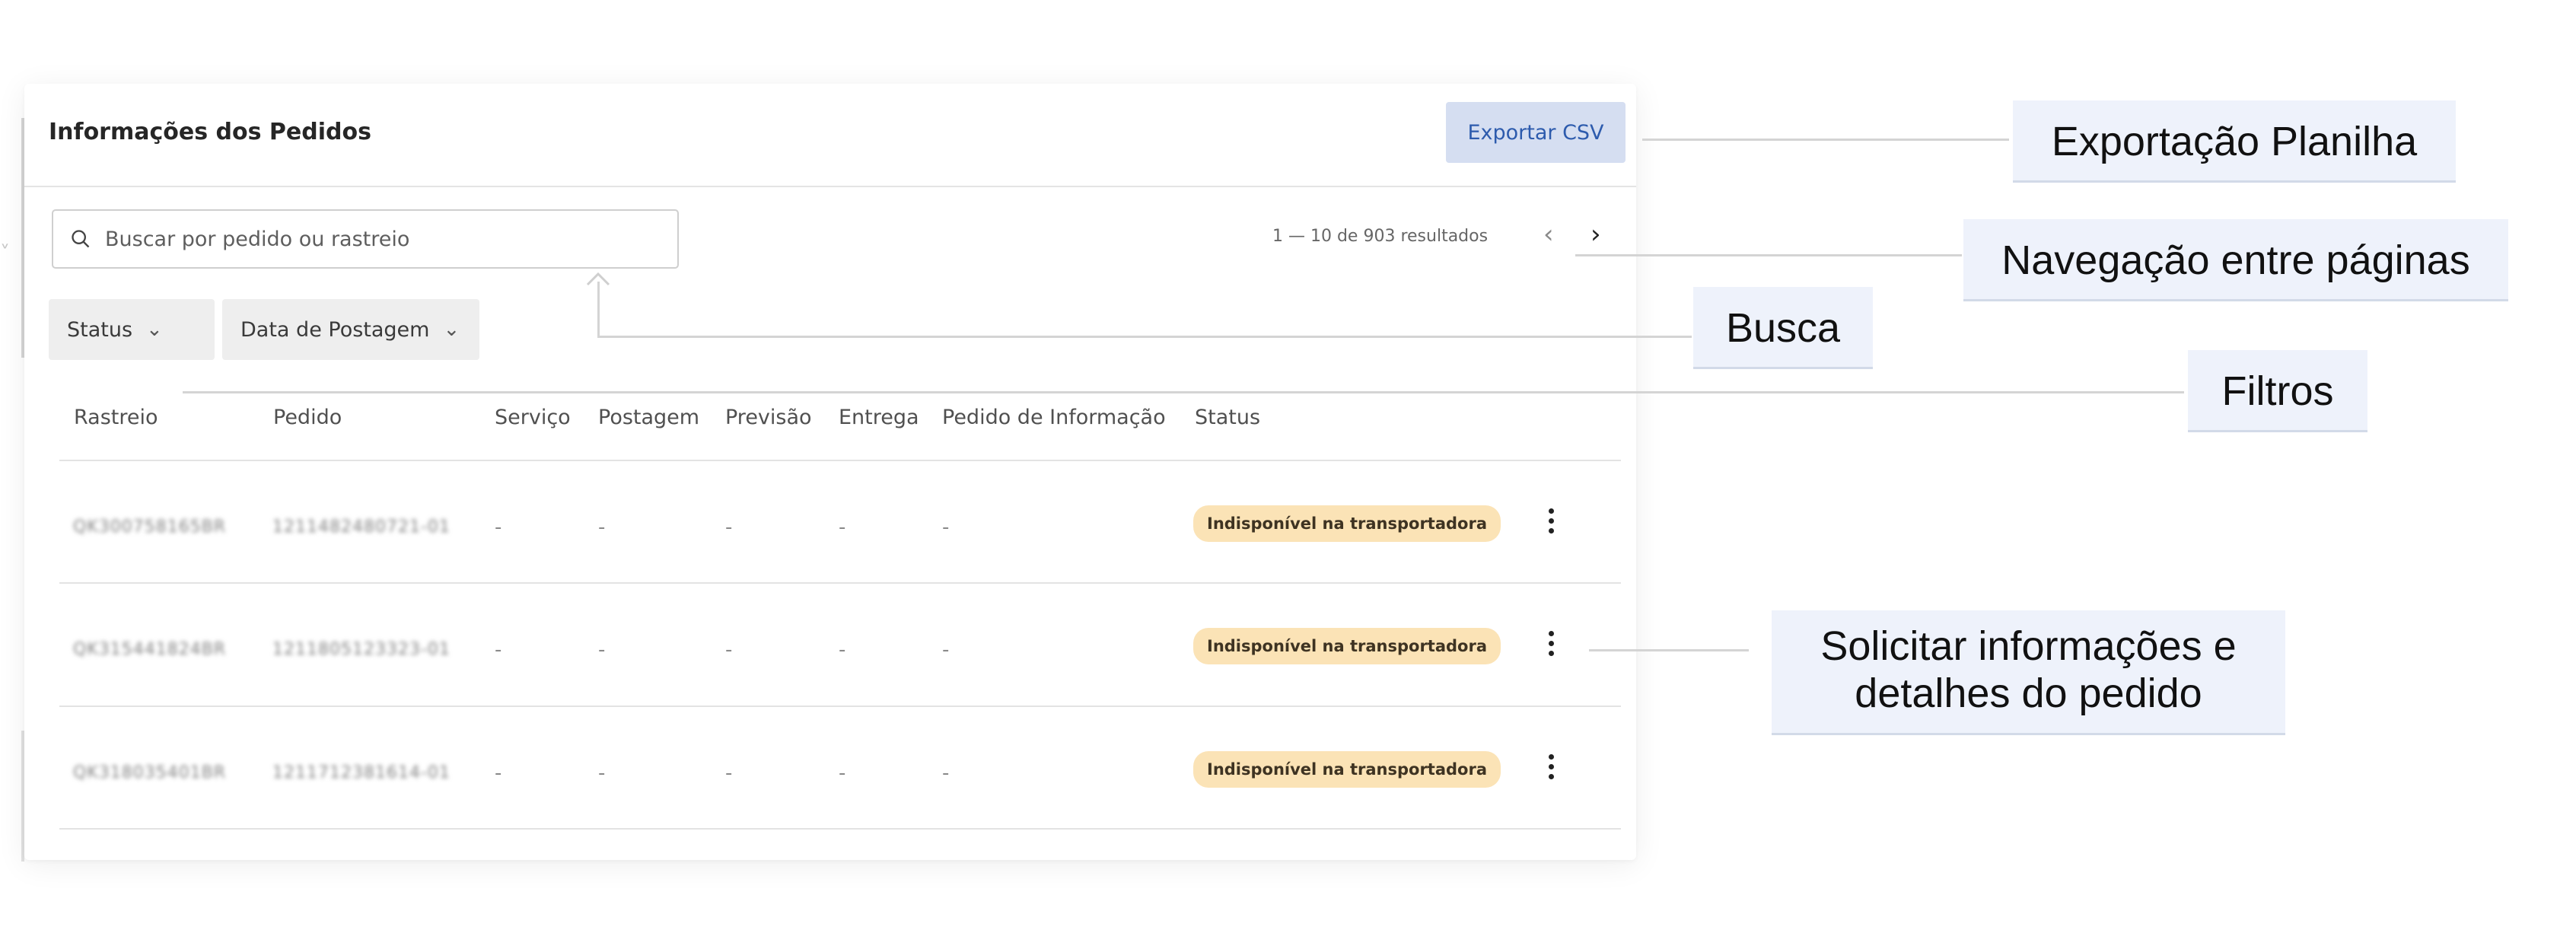 The width and height of the screenshot is (2576, 946). Describe the element at coordinates (116, 417) in the screenshot. I see `column-header-rastreio: Rastreio` at that location.